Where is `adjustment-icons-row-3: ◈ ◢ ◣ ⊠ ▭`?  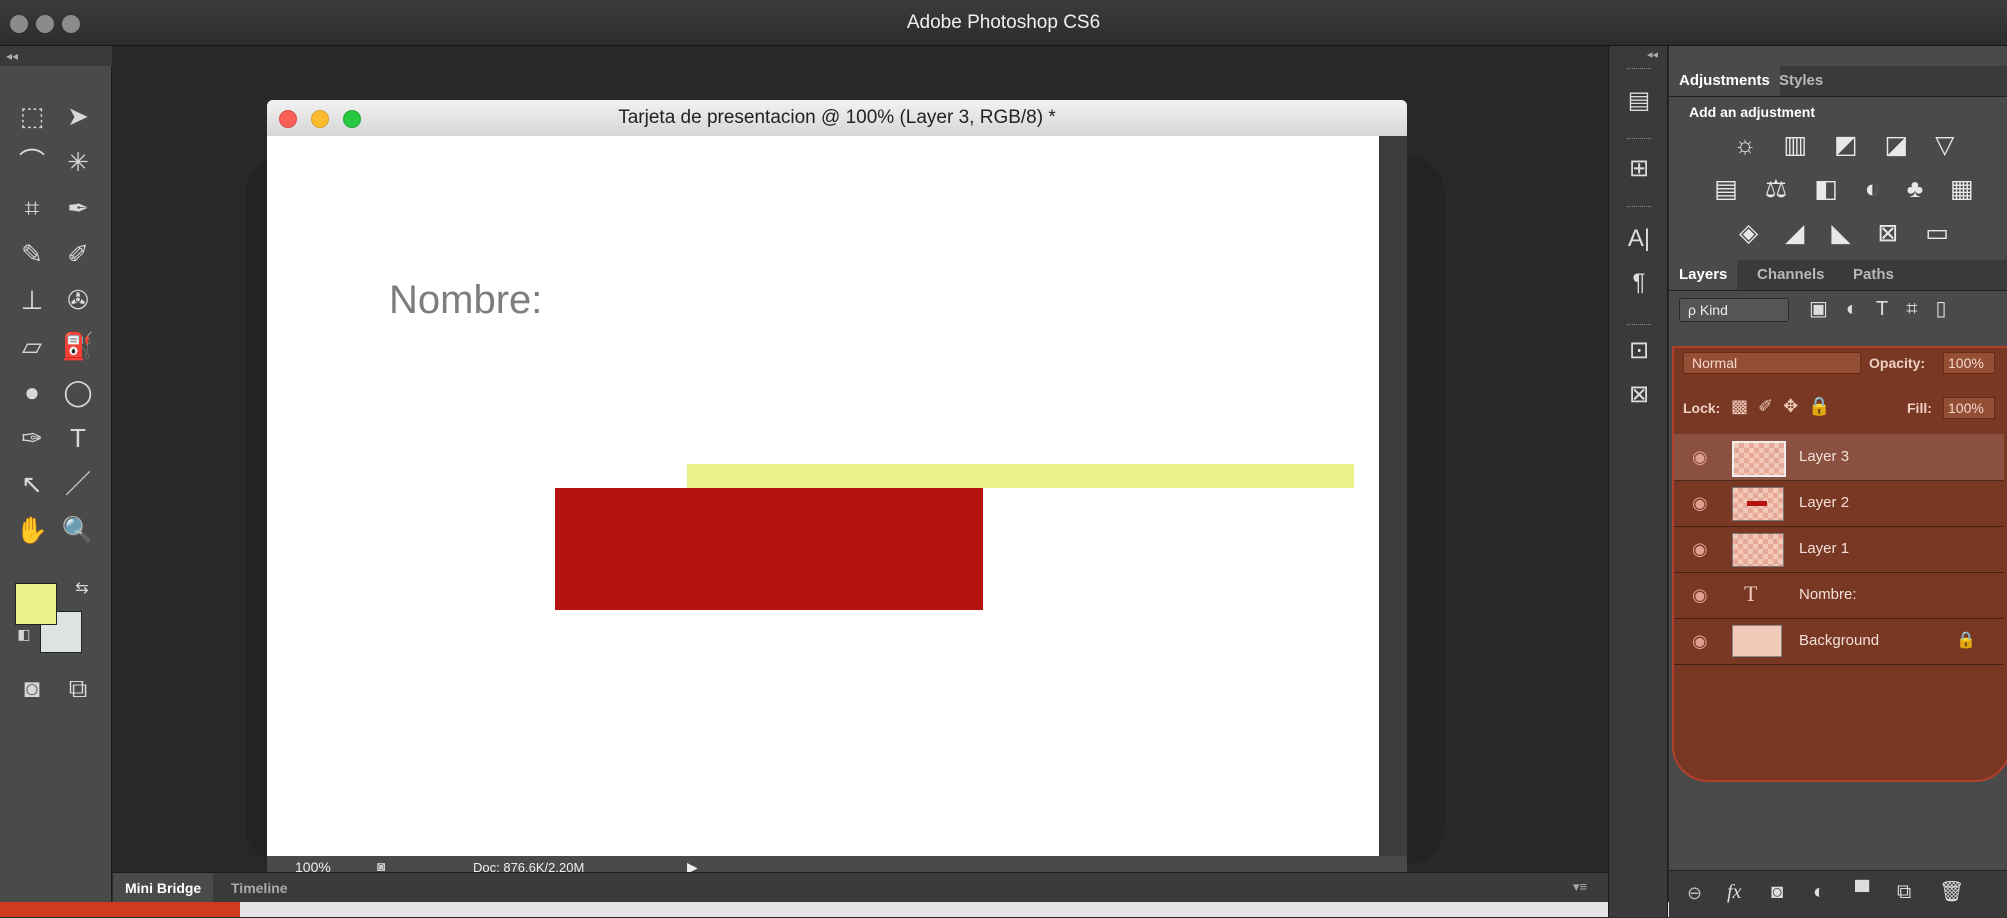
adjustment-icons-row-3: ◈ ◢ ◣ ⊠ ▭ is located at coordinates (1849, 233).